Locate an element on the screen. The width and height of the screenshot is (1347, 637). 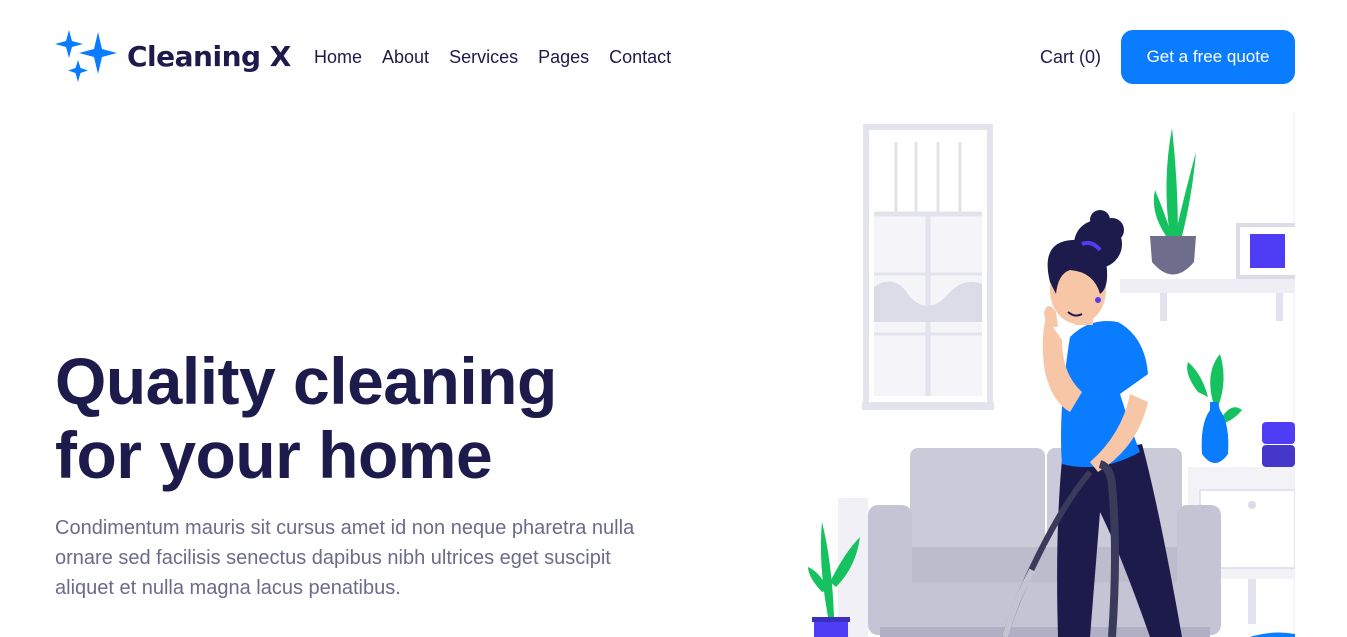
cart-link: Cart (0) is located at coordinates (1070, 57).